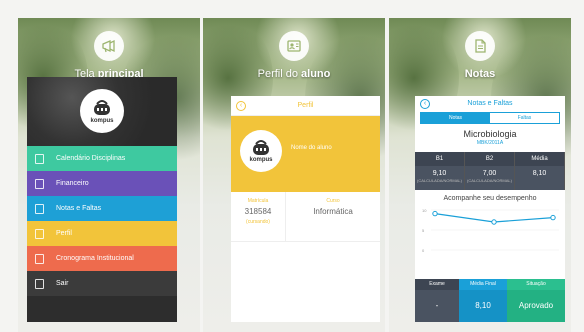 The image size is (584, 332). I want to click on grade-b2: B2 7,00 (CALCULADA/NORMAL), so click(490, 171).